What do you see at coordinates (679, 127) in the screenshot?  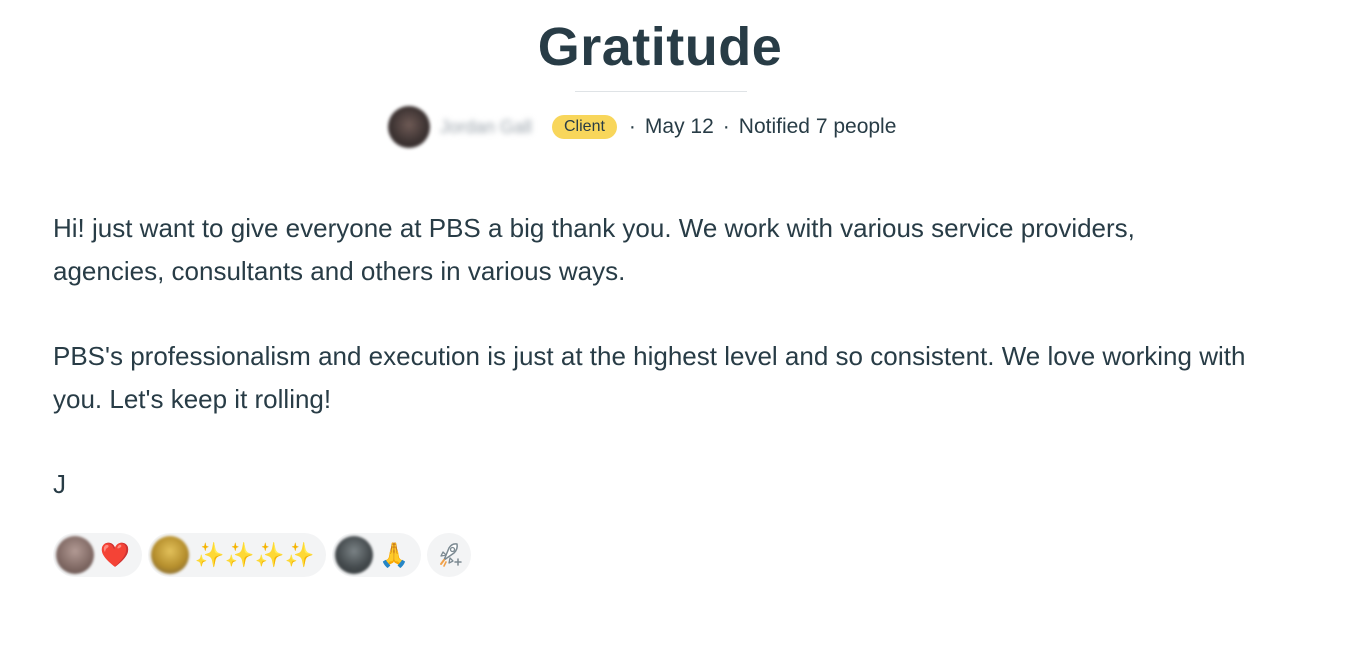 I see `post-date: May 12` at bounding box center [679, 127].